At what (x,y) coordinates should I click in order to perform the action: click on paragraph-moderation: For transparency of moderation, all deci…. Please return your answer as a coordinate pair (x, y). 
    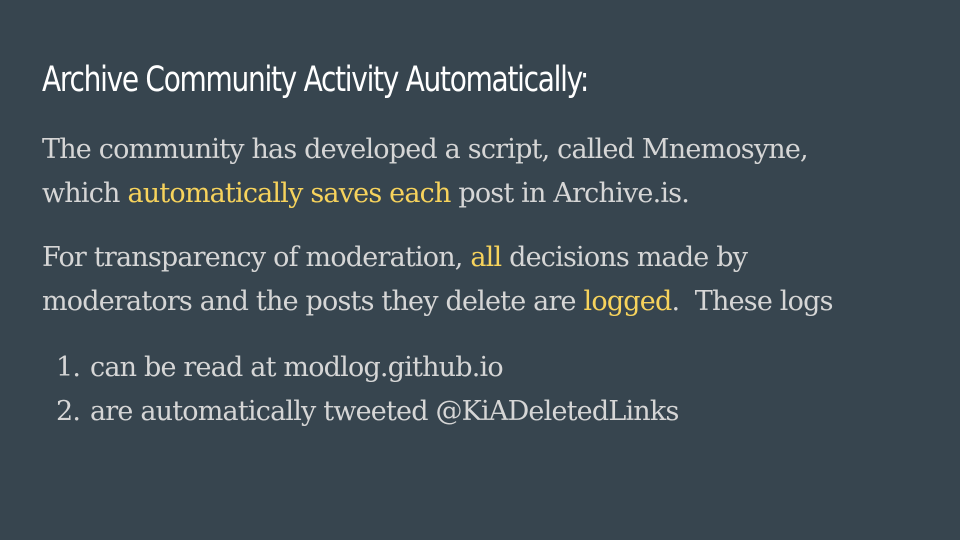
    Looking at the image, I should click on (437, 280).